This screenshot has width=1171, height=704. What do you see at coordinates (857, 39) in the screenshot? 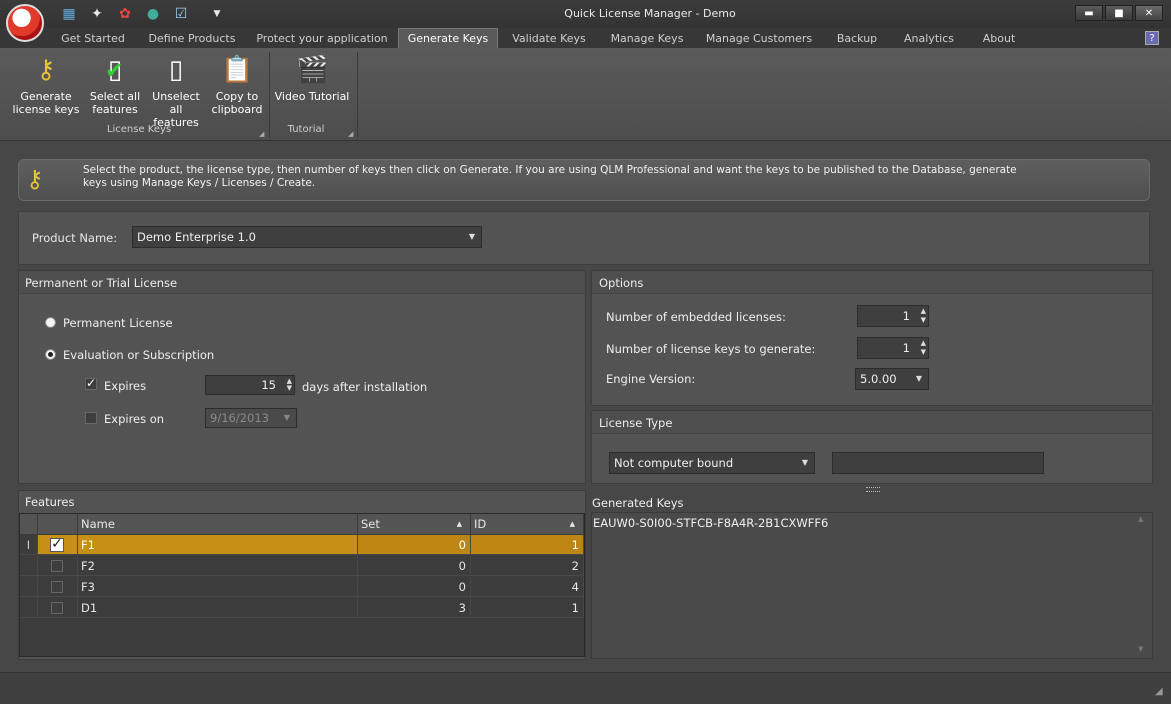
I see `tab-backup: Backup` at bounding box center [857, 39].